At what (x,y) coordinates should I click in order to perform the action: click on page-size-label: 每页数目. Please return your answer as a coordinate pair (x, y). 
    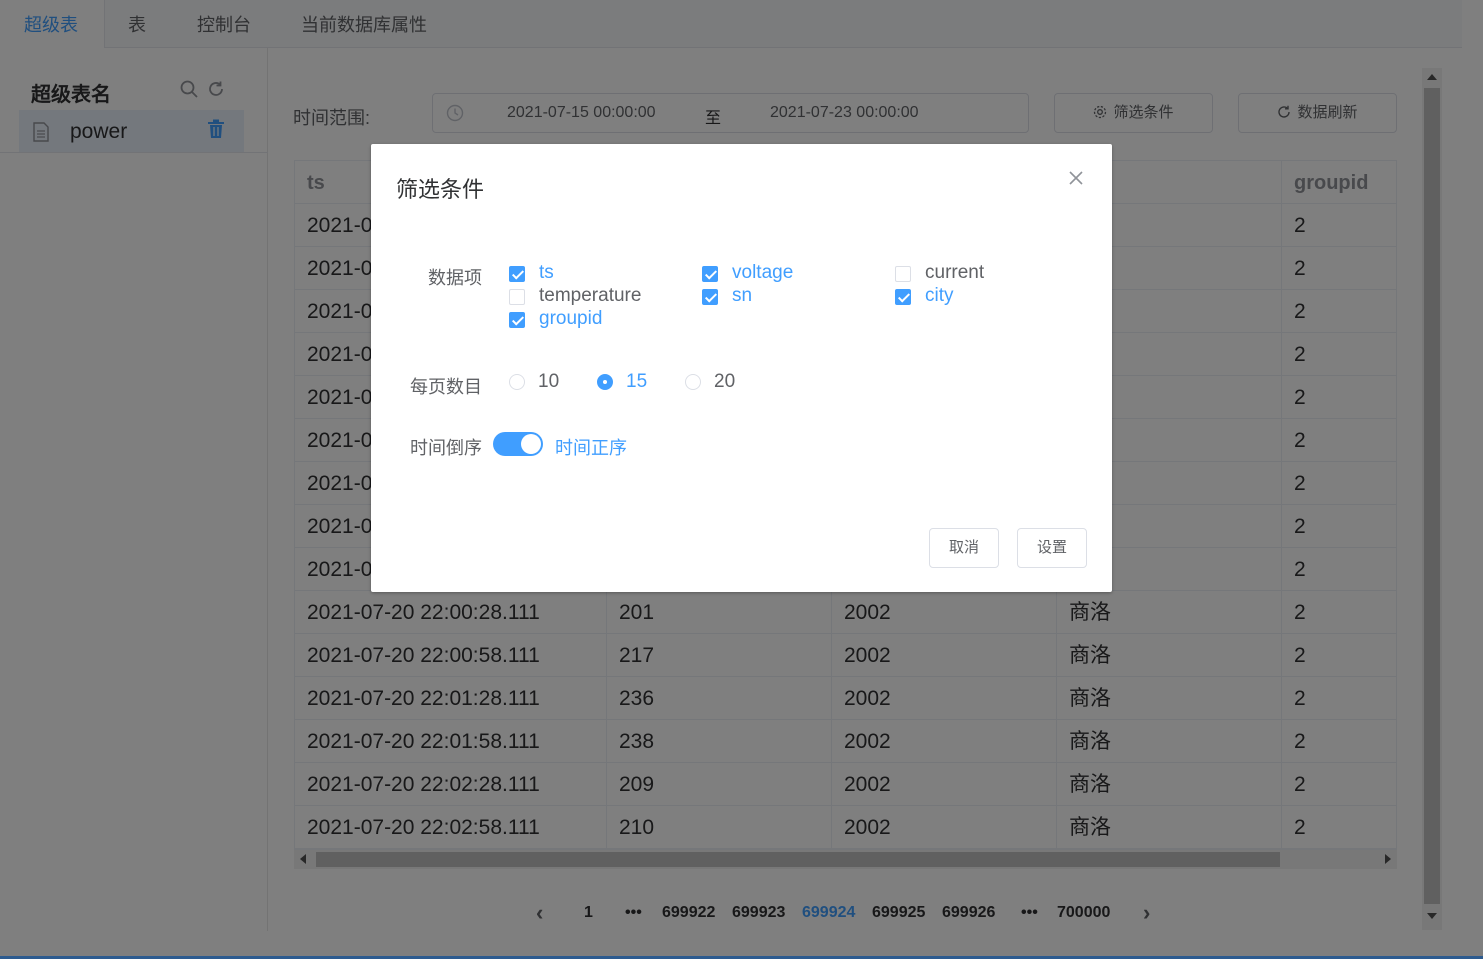
    Looking at the image, I should click on (446, 387).